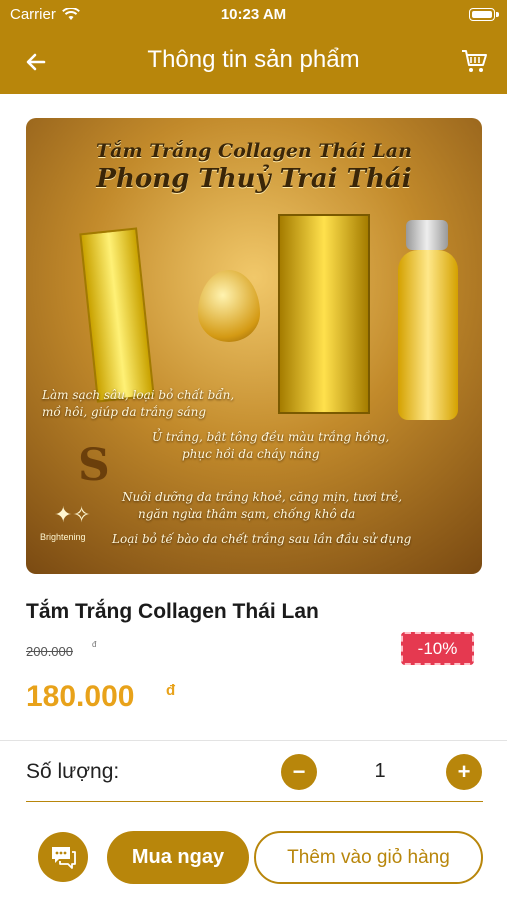  What do you see at coordinates (63, 537) in the screenshot?
I see `brightening-label: Brightening` at bounding box center [63, 537].